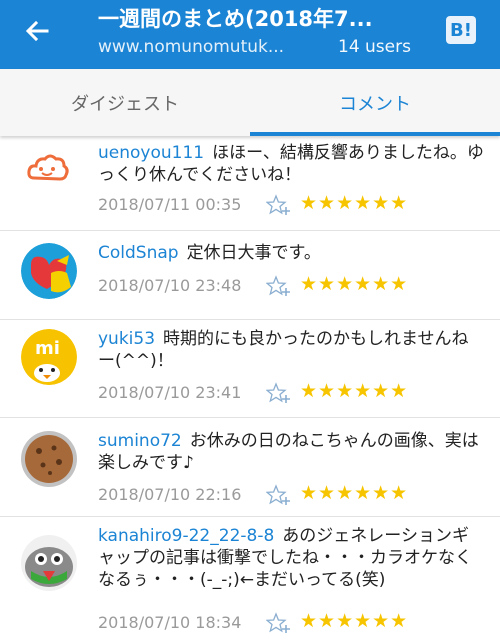  I want to click on comment-date: 2018/07/11 00:35, so click(170, 204).